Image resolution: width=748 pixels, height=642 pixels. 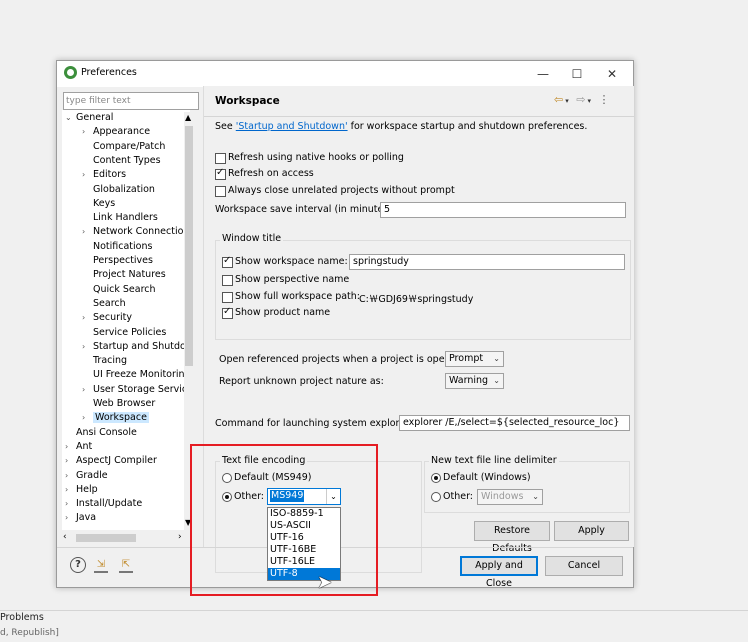 I want to click on tree-item: Ansi Console, so click(x=106, y=432).